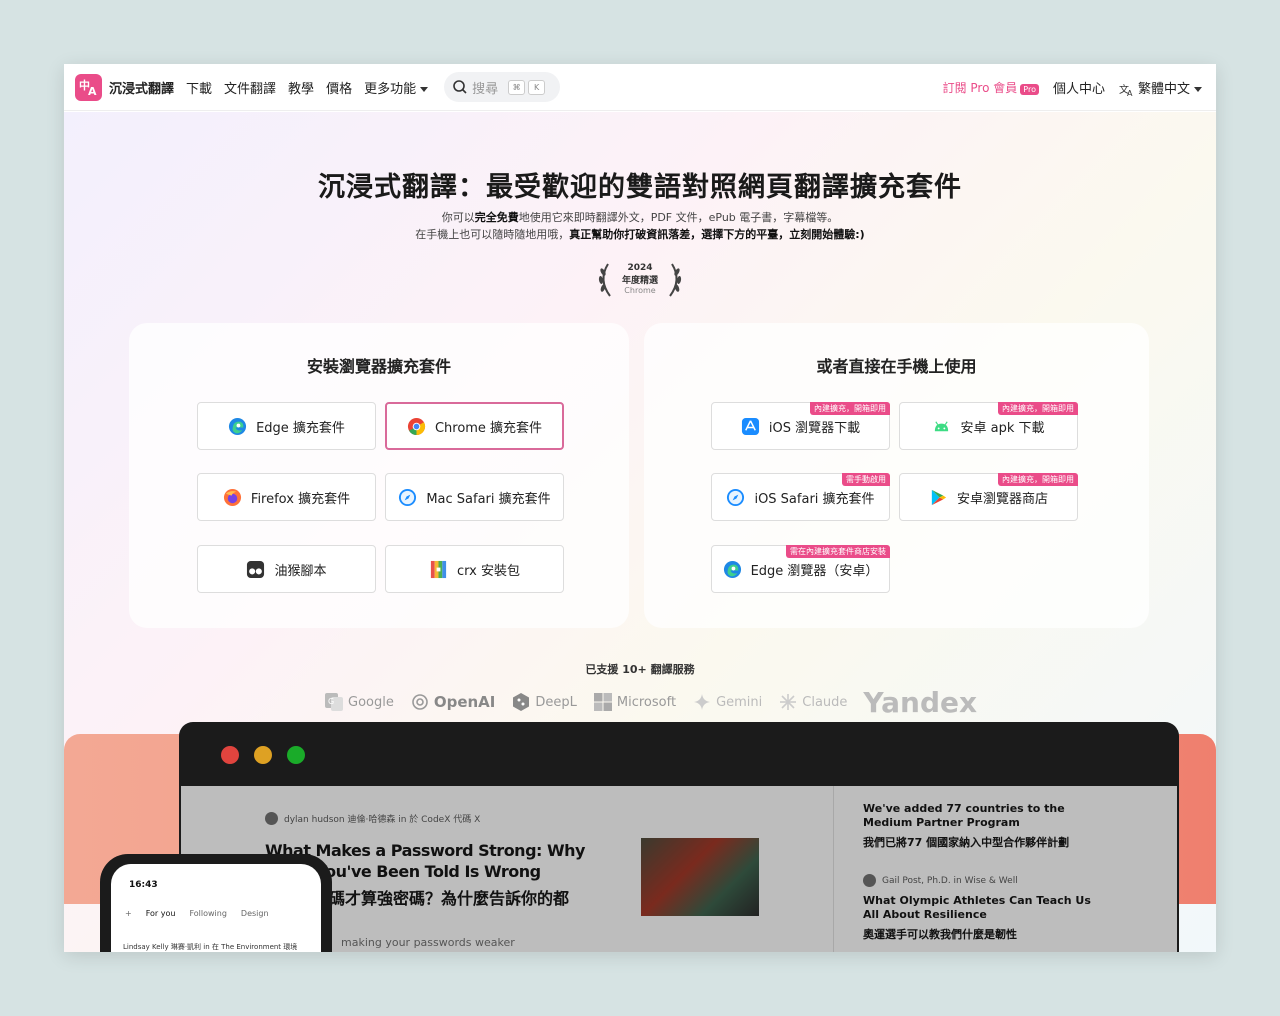  I want to click on shortcut-key-cmd: ⌘, so click(517, 87).